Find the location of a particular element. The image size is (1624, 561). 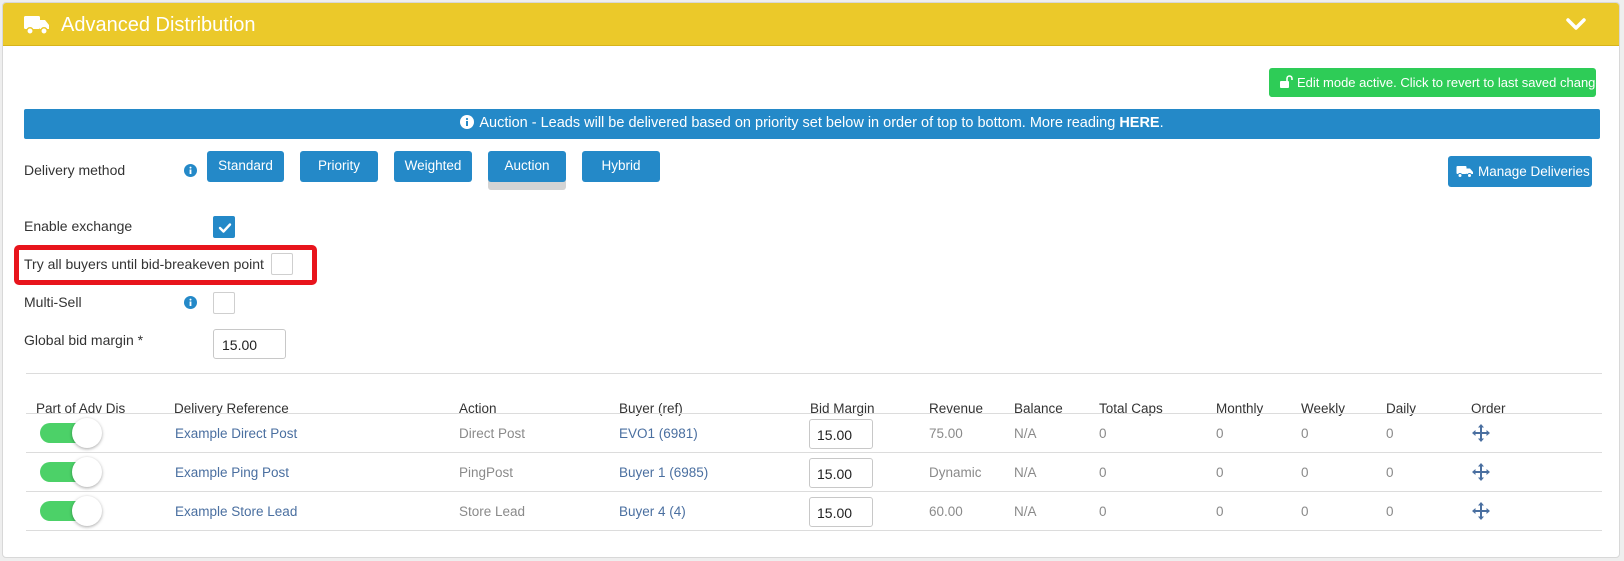

multi-sell-checkbox is located at coordinates (224, 303).